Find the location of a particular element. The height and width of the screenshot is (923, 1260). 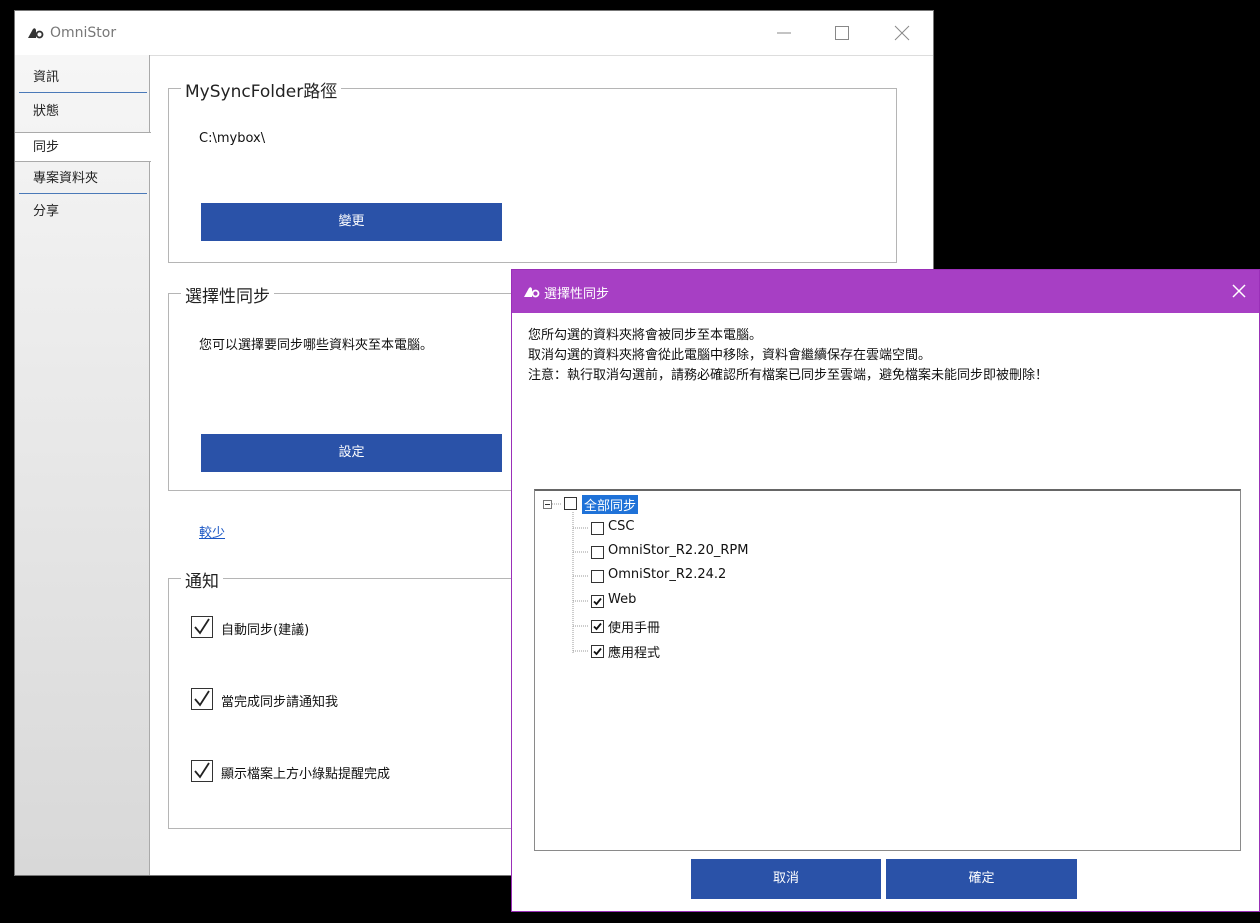

sync-folder-path: C:\mybox\ is located at coordinates (232, 138).